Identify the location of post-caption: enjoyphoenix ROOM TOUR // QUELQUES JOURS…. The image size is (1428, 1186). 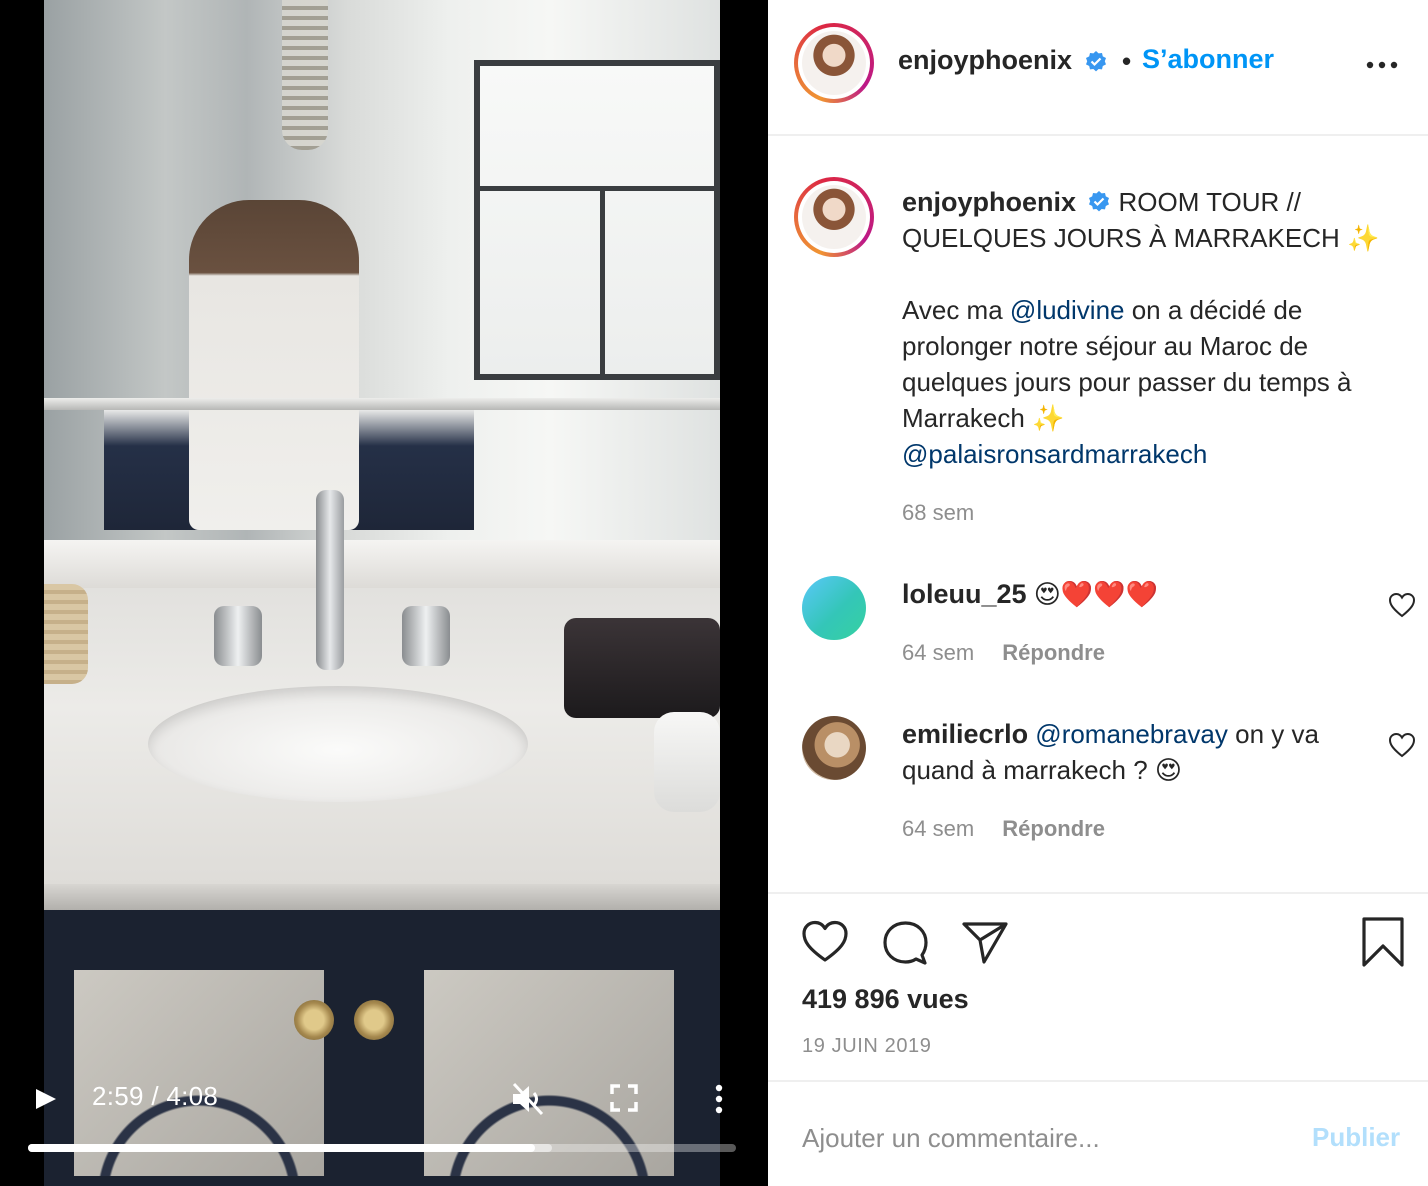
(1157, 328).